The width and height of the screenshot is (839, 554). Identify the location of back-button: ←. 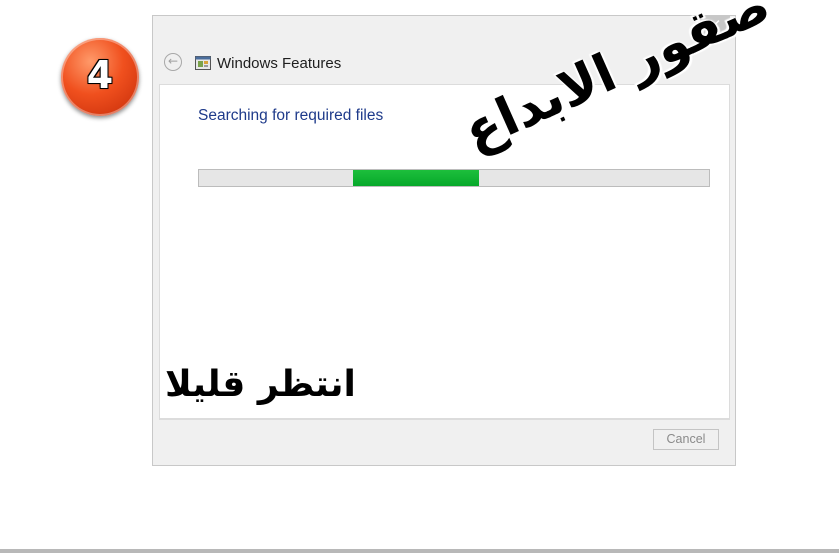
(173, 62).